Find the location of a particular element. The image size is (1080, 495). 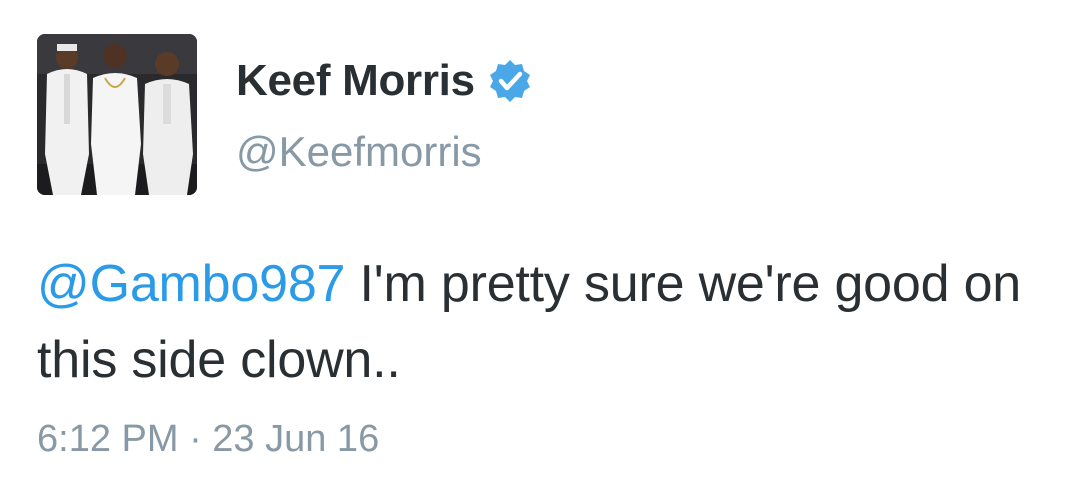

verified-badge-icon is located at coordinates (510, 81).